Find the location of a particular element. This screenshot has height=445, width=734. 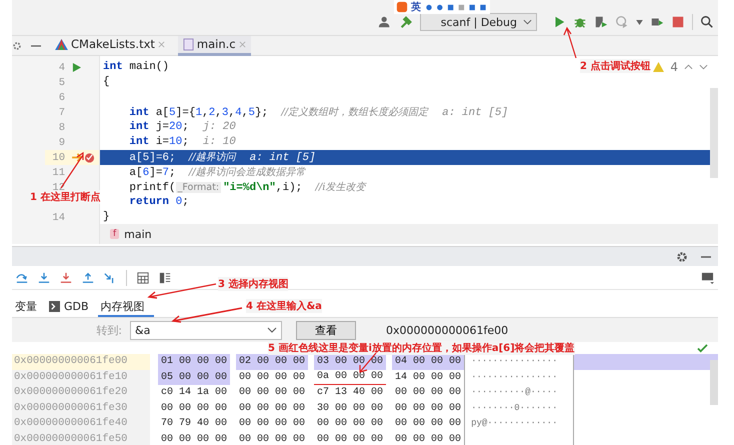

memory-address-cell: 0x000000000061fe50 is located at coordinates (81, 438).